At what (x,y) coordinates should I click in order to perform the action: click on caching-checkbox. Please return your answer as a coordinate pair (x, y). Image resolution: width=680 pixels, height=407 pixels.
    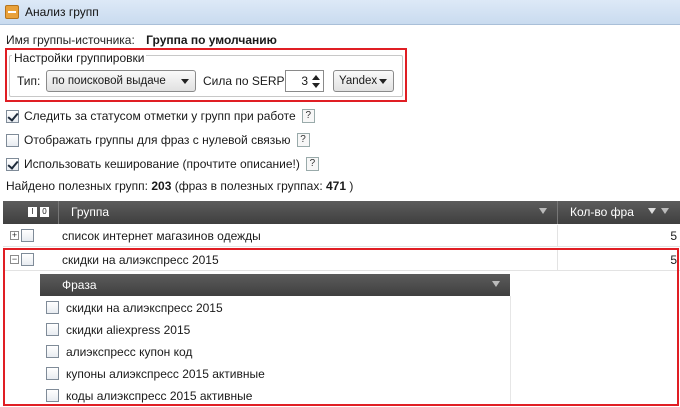
    Looking at the image, I should click on (12, 164).